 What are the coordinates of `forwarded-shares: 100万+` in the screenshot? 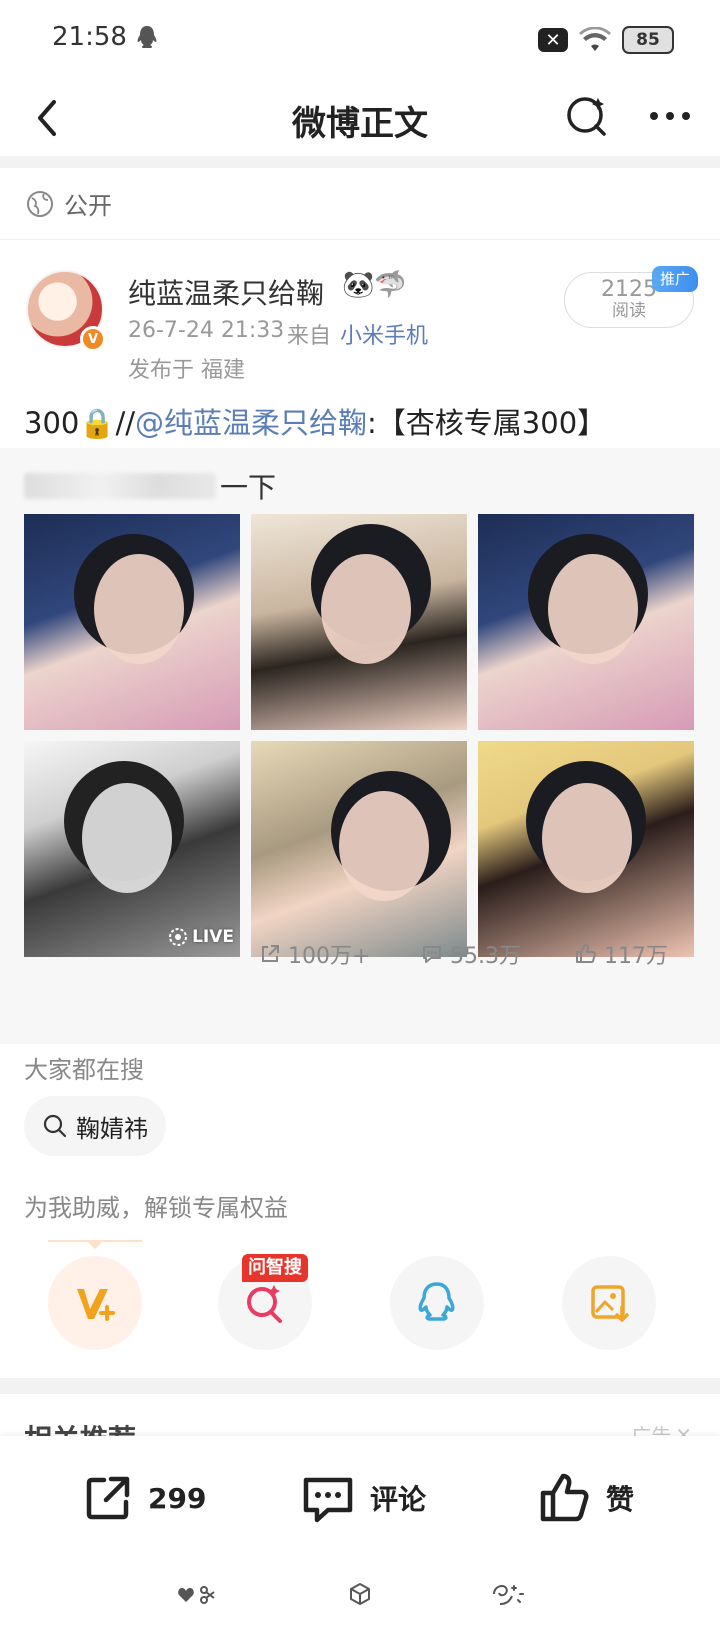 It's located at (314, 954).